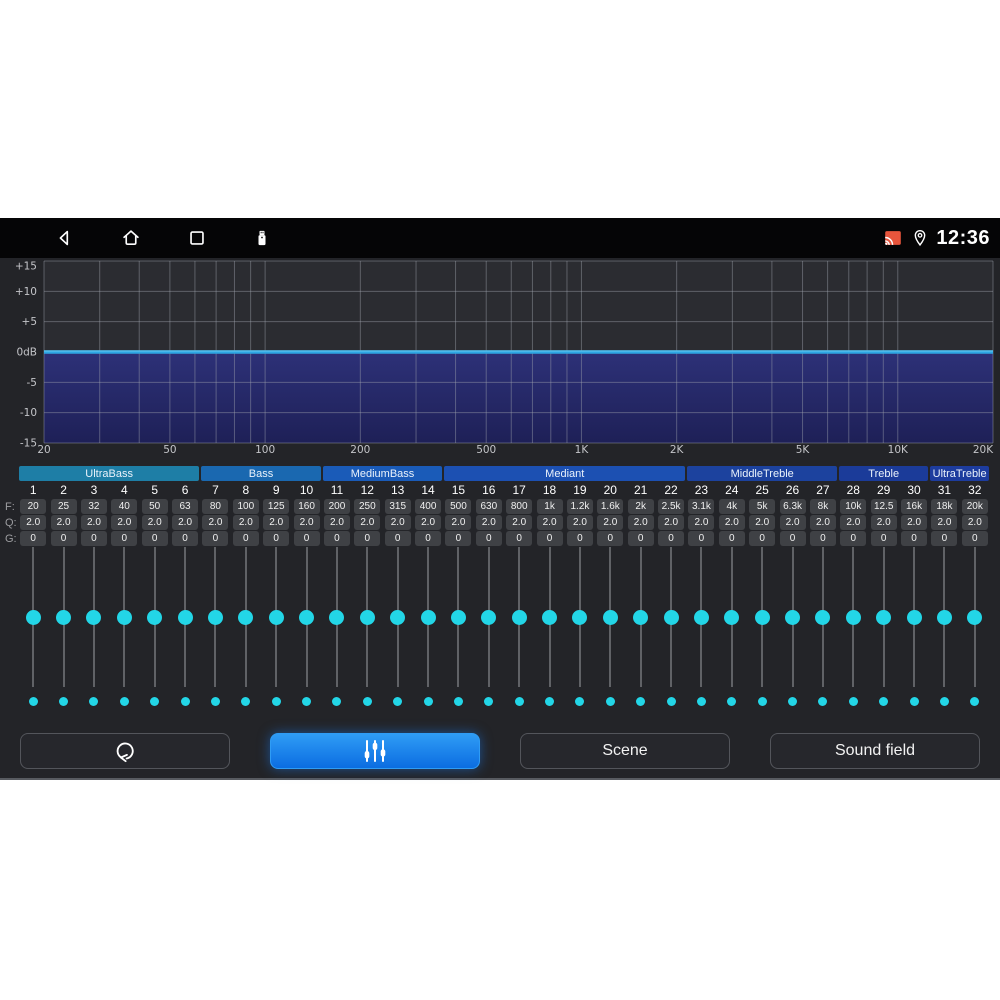 This screenshot has width=1000, height=1000. Describe the element at coordinates (944, 506) in the screenshot. I see `band-f-value: 18k` at that location.